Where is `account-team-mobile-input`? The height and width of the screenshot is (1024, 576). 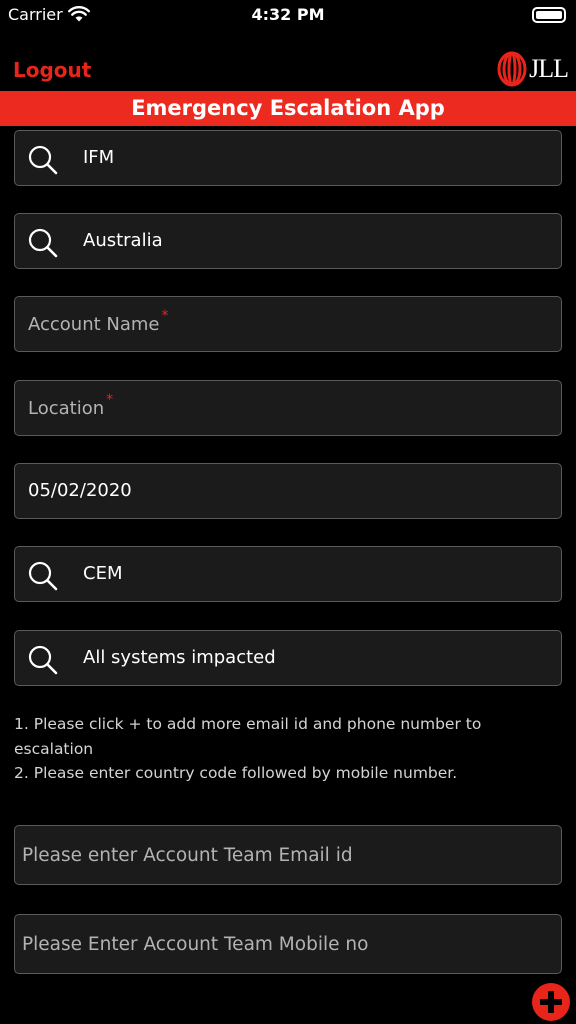 account-team-mobile-input is located at coordinates (288, 944).